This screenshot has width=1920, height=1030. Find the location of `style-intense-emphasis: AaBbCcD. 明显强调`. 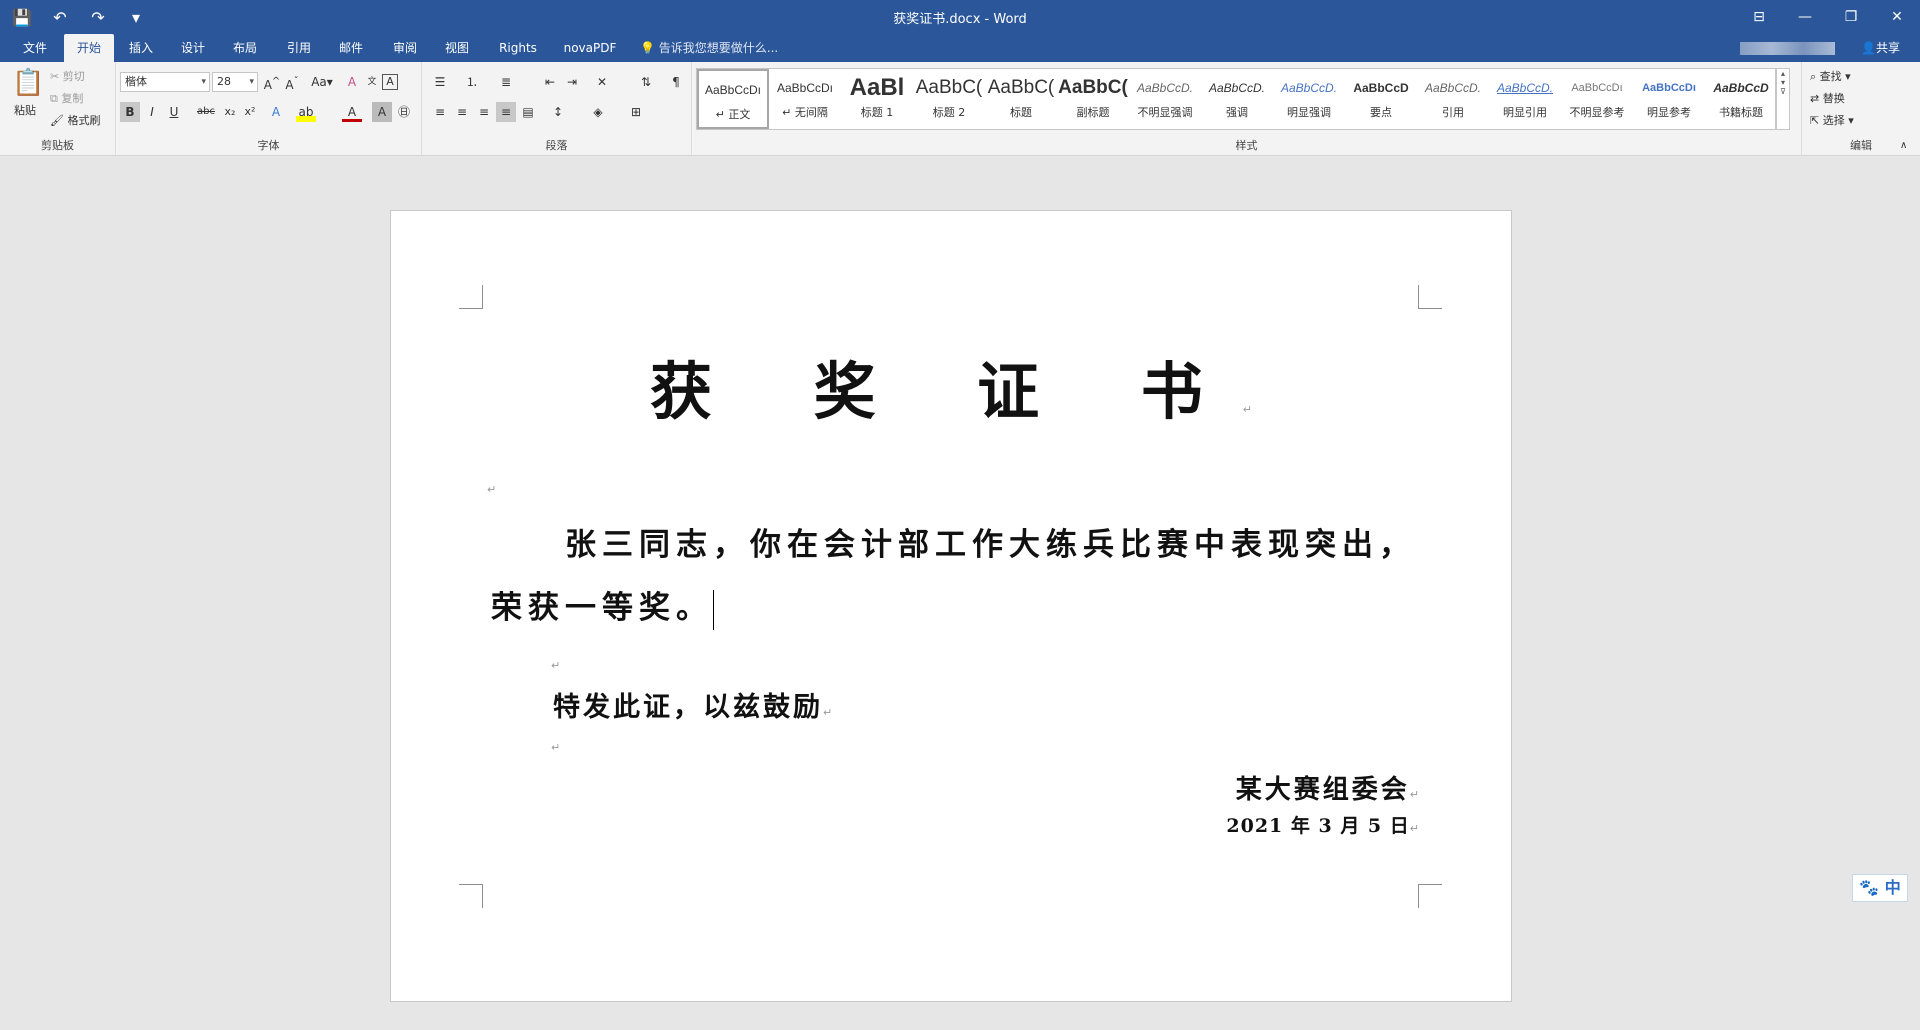

style-intense-emphasis: AaBbCcD. 明显强调 is located at coordinates (1309, 99).